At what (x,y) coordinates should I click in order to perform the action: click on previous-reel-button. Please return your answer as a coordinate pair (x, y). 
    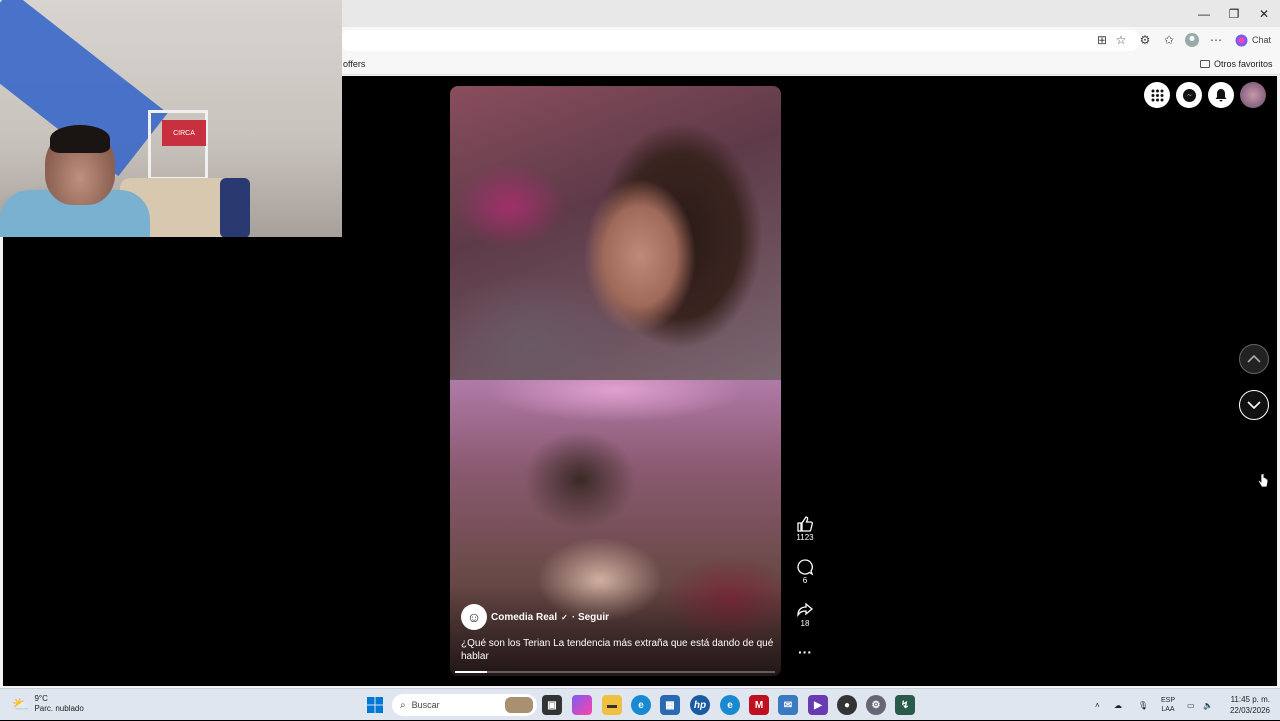
    Looking at the image, I should click on (1254, 359).